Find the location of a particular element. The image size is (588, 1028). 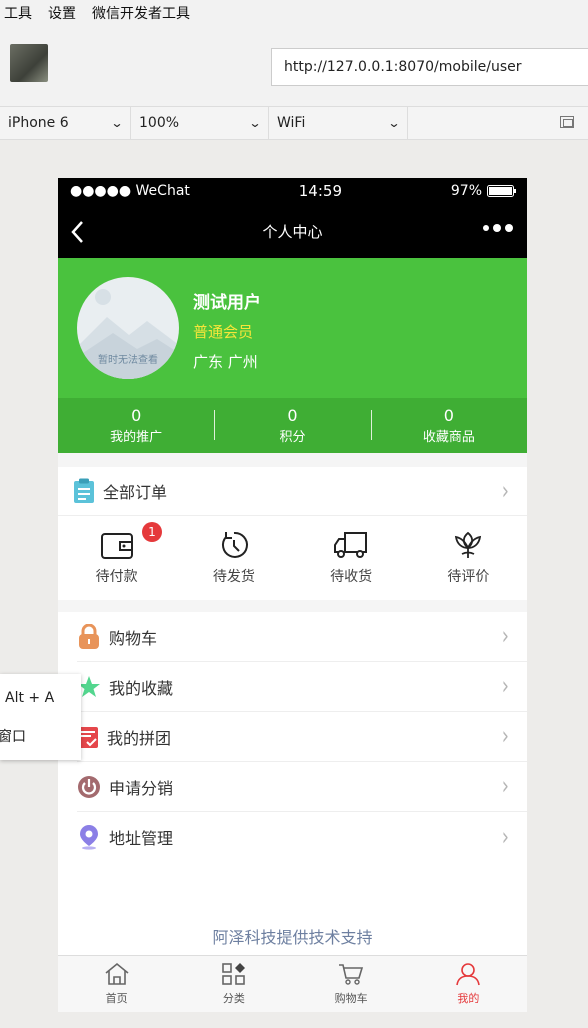

tab-cart: 购物车 is located at coordinates (351, 984).